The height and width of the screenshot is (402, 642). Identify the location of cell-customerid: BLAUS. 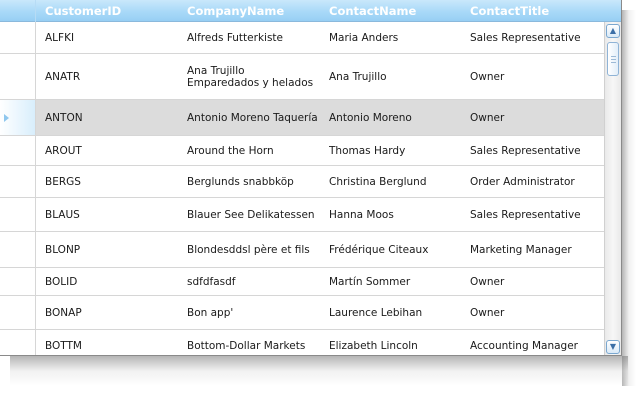
(111, 214).